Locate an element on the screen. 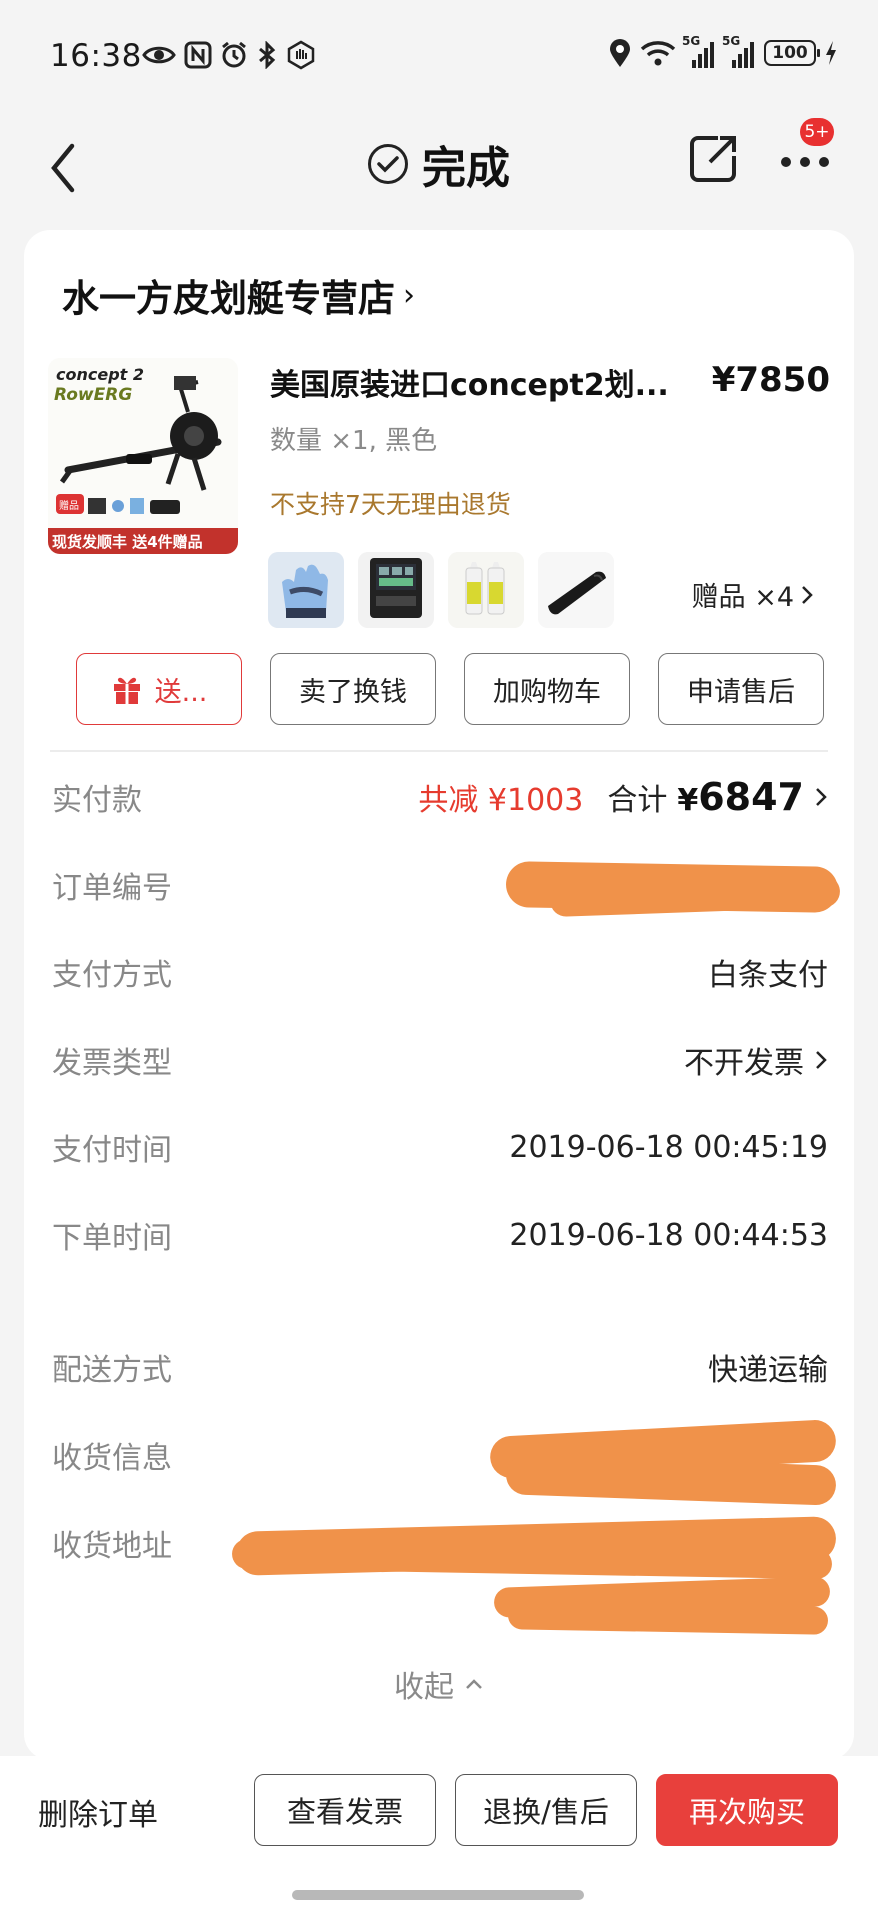  gift-count-link: 赠品 ×4 is located at coordinates (753, 594).